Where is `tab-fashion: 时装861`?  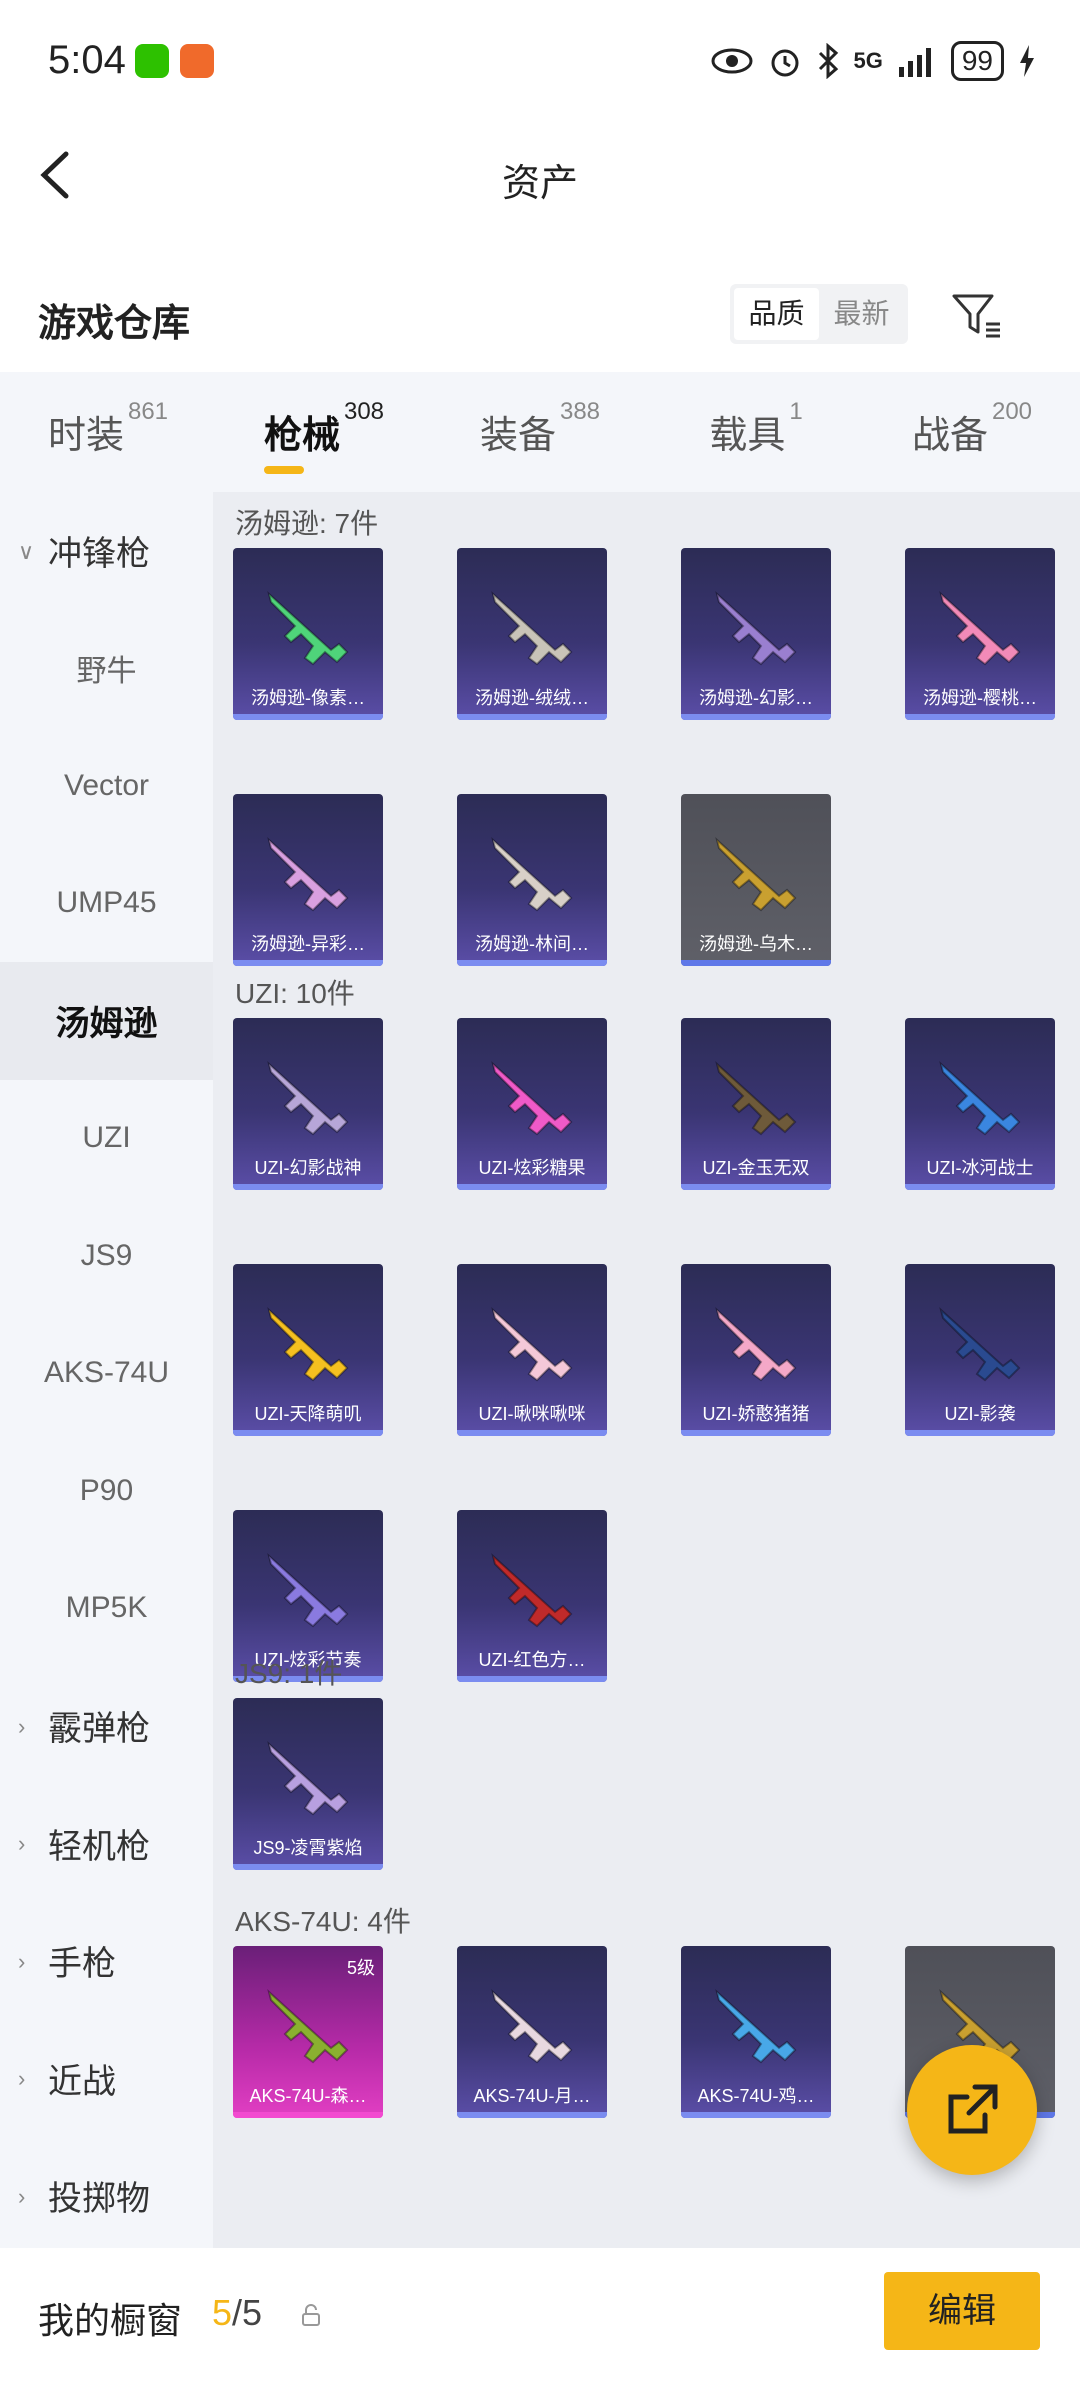
tab-fashion: 时装861 is located at coordinates (108, 432).